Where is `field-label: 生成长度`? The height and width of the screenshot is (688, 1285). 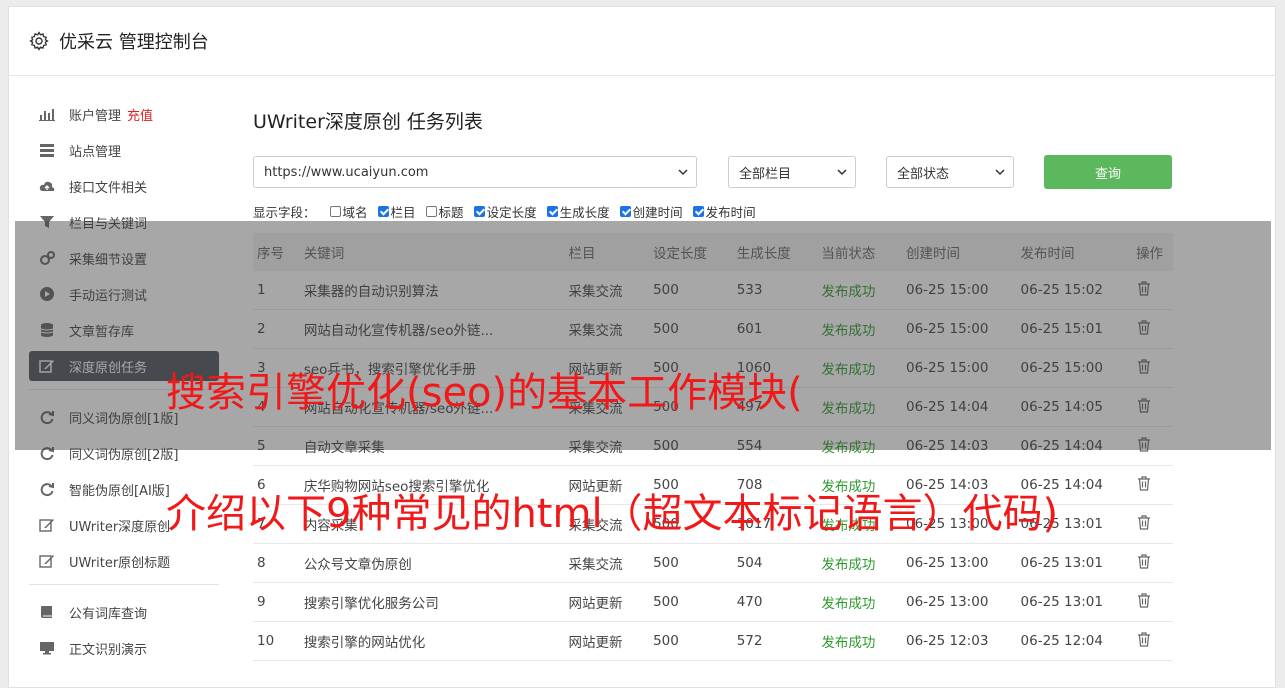
field-label: 生成长度 is located at coordinates (584, 212).